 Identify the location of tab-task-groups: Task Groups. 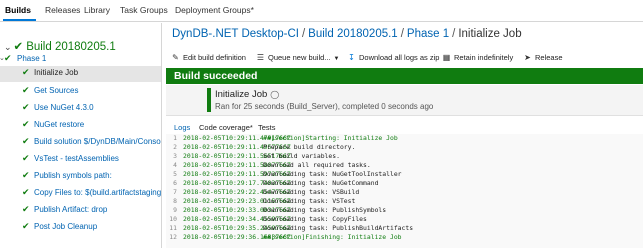
(144, 10).